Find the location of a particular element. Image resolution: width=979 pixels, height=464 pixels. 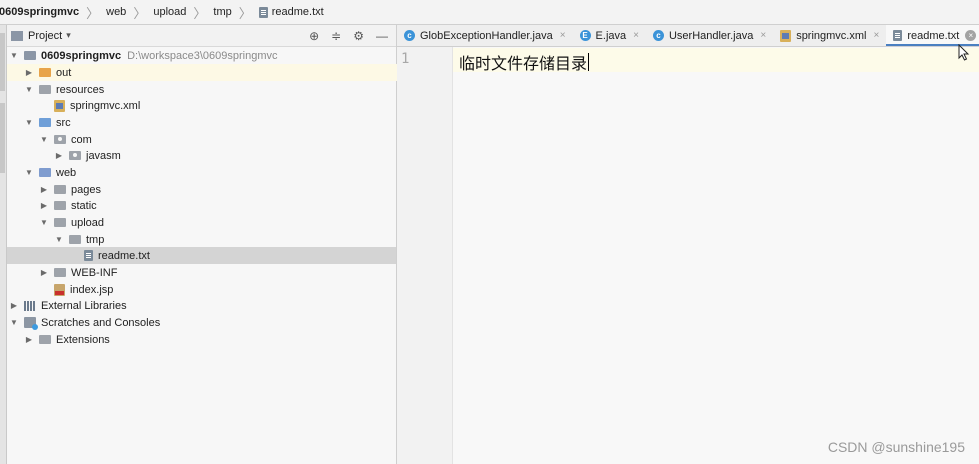

tree-item-label: Scratches and Consoles is located at coordinates (101, 322).